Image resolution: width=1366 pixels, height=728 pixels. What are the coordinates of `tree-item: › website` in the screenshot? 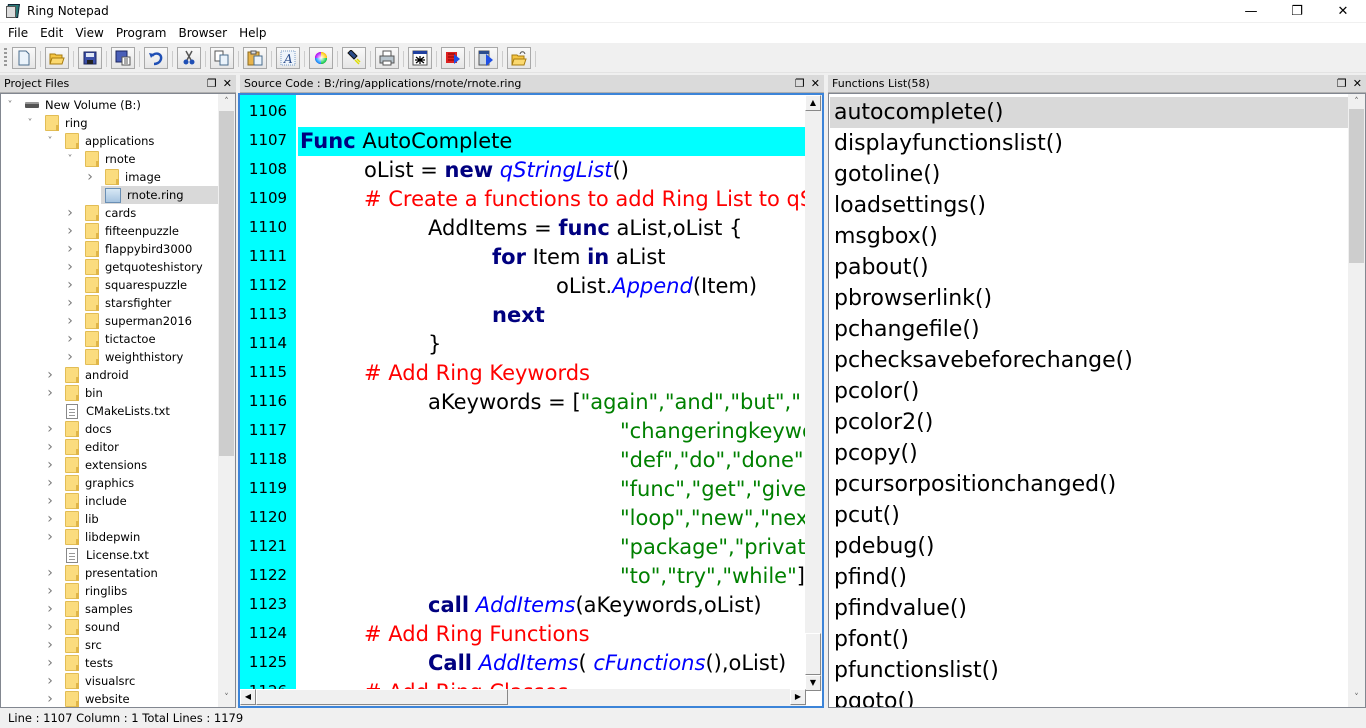 It's located at (65, 698).